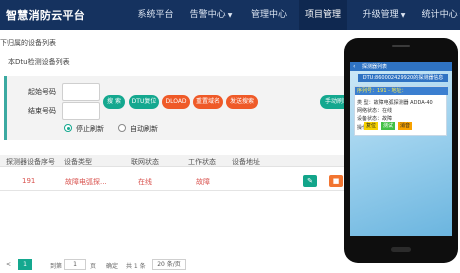 The width and height of the screenshot is (460, 273). Describe the element at coordinates (145, 182) in the screenshot. I see `cell-network-status: 在线` at that location.